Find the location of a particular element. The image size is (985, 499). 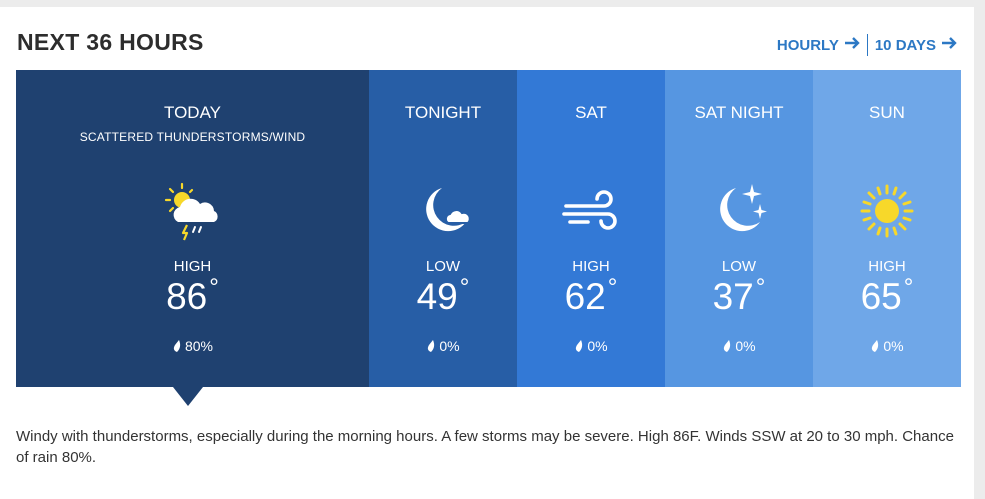

period-phrase: SCATTERED THUNDERSTORMS/WIND is located at coordinates (192, 137).